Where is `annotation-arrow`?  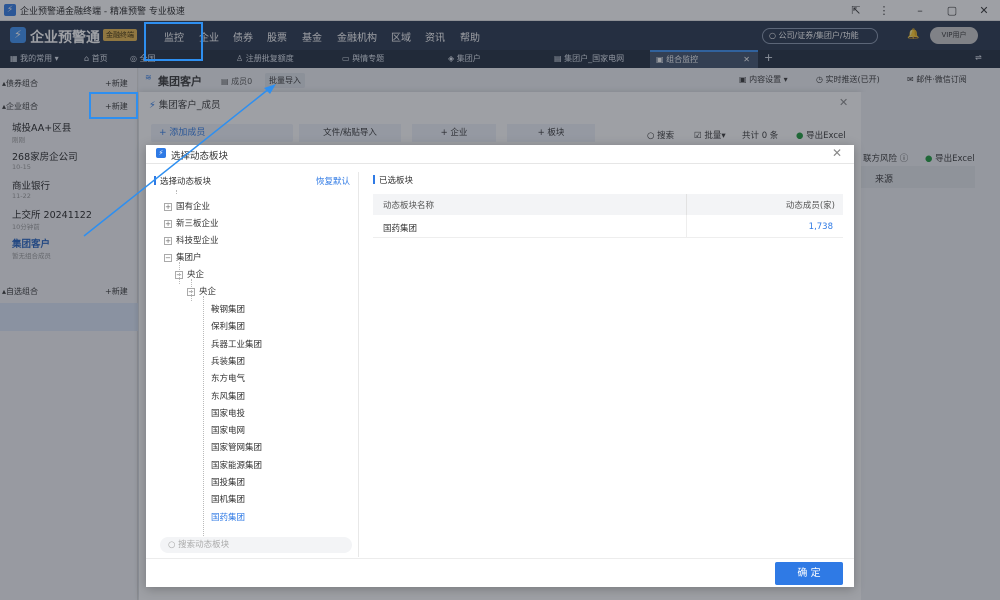
annotation-arrow is located at coordinates (179, 160).